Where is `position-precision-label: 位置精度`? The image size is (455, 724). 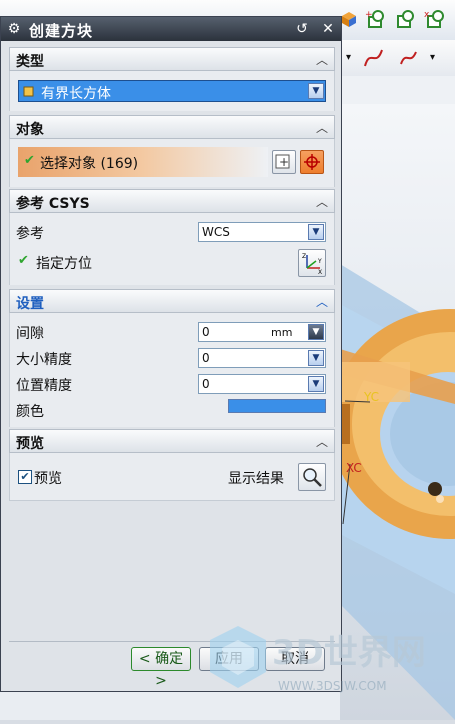
position-precision-label: 位置精度 is located at coordinates (44, 386).